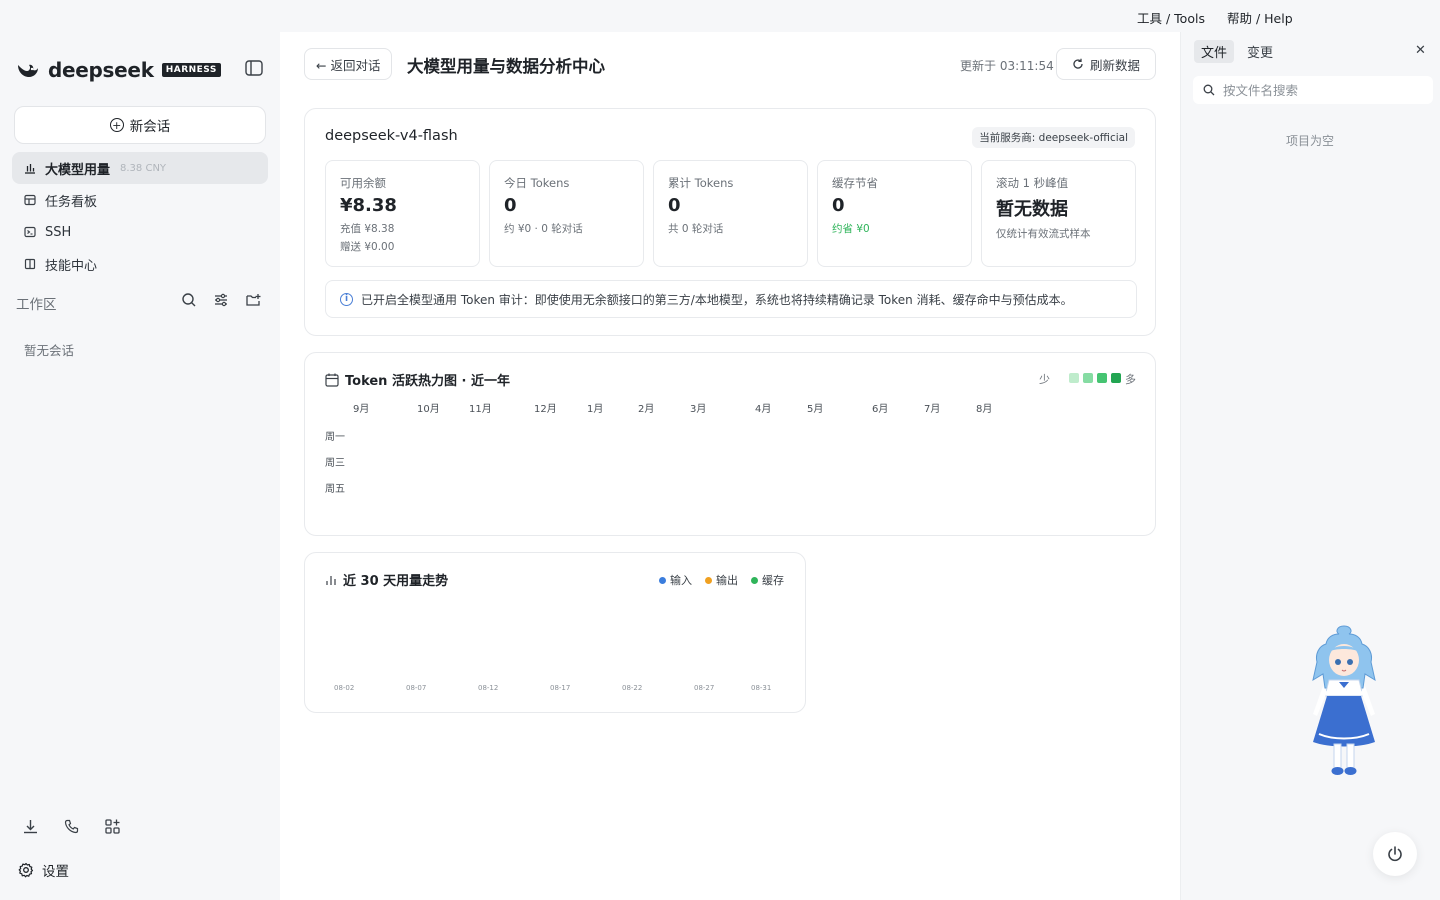 The image size is (1440, 900). I want to click on stat-detail: 赠送 ¥0.00, so click(367, 247).